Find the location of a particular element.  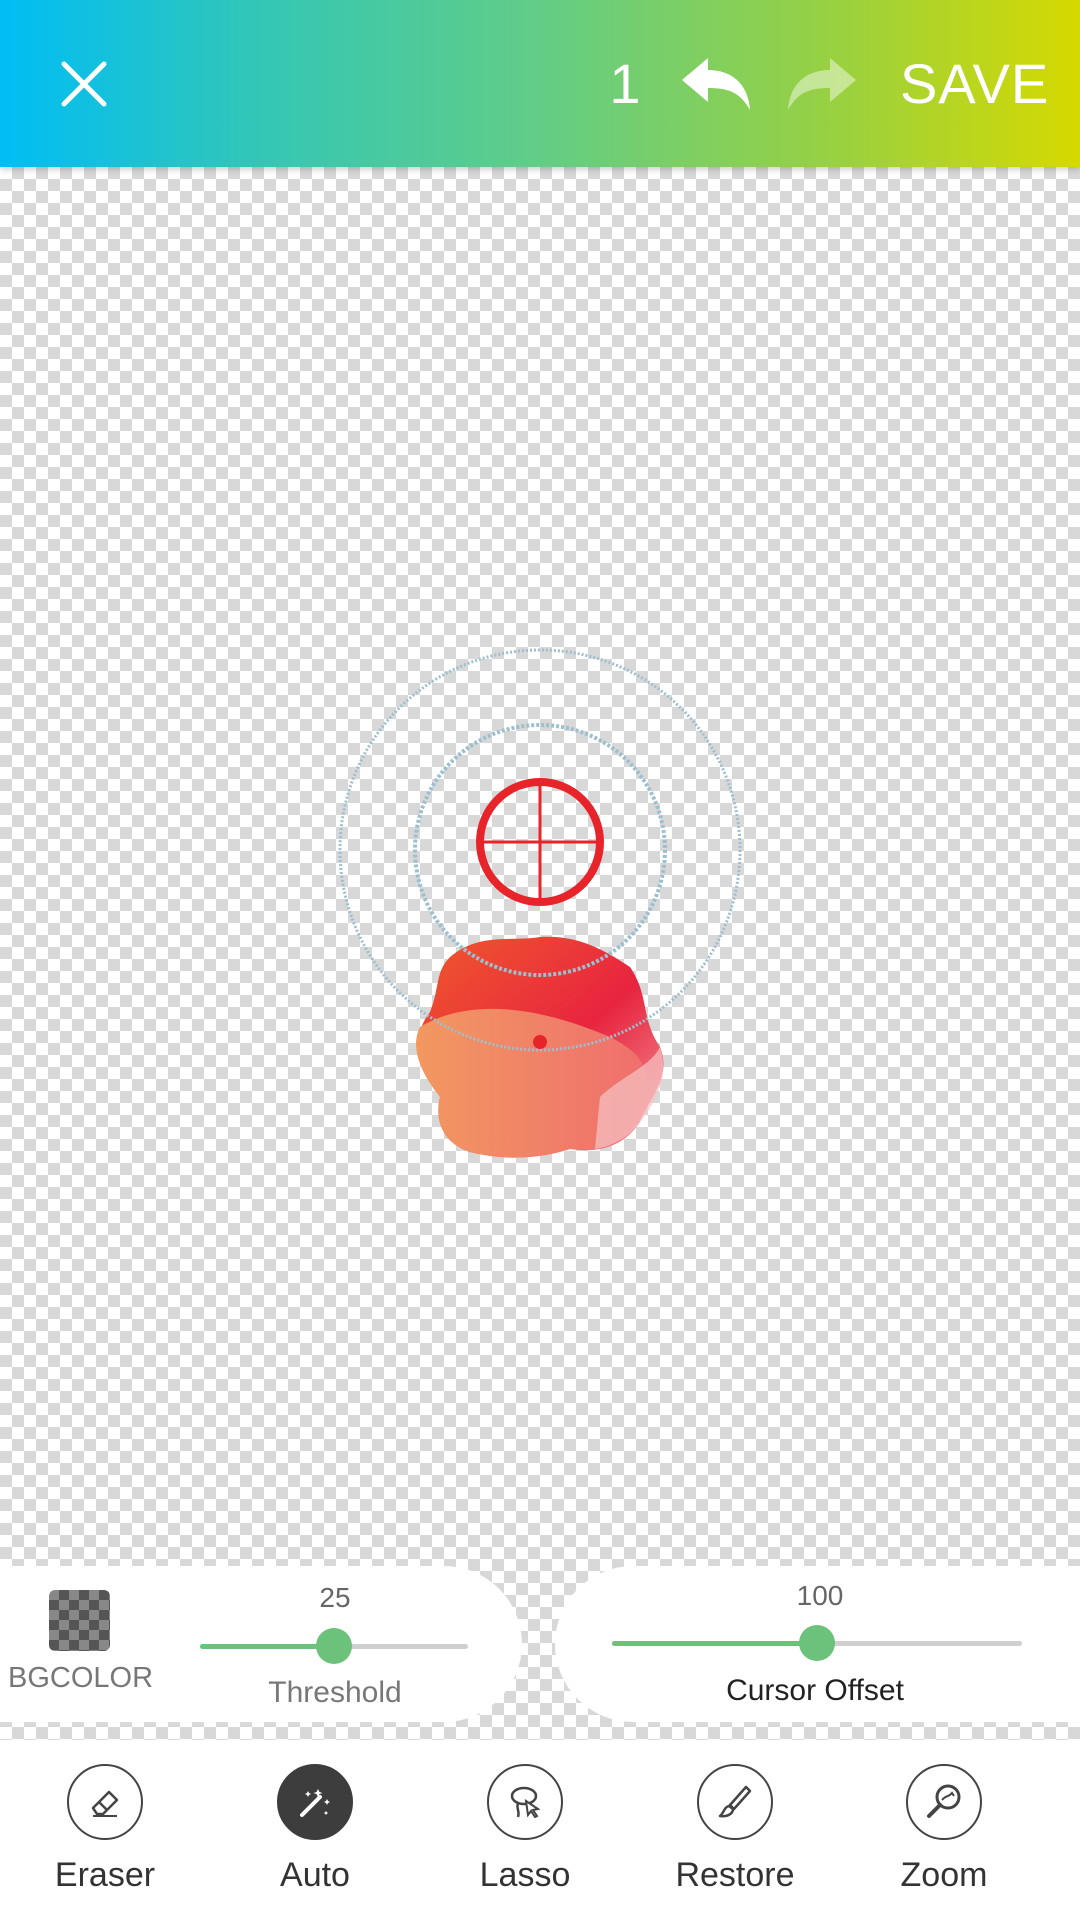

edit-step-counter: 1 is located at coordinates (625, 83).